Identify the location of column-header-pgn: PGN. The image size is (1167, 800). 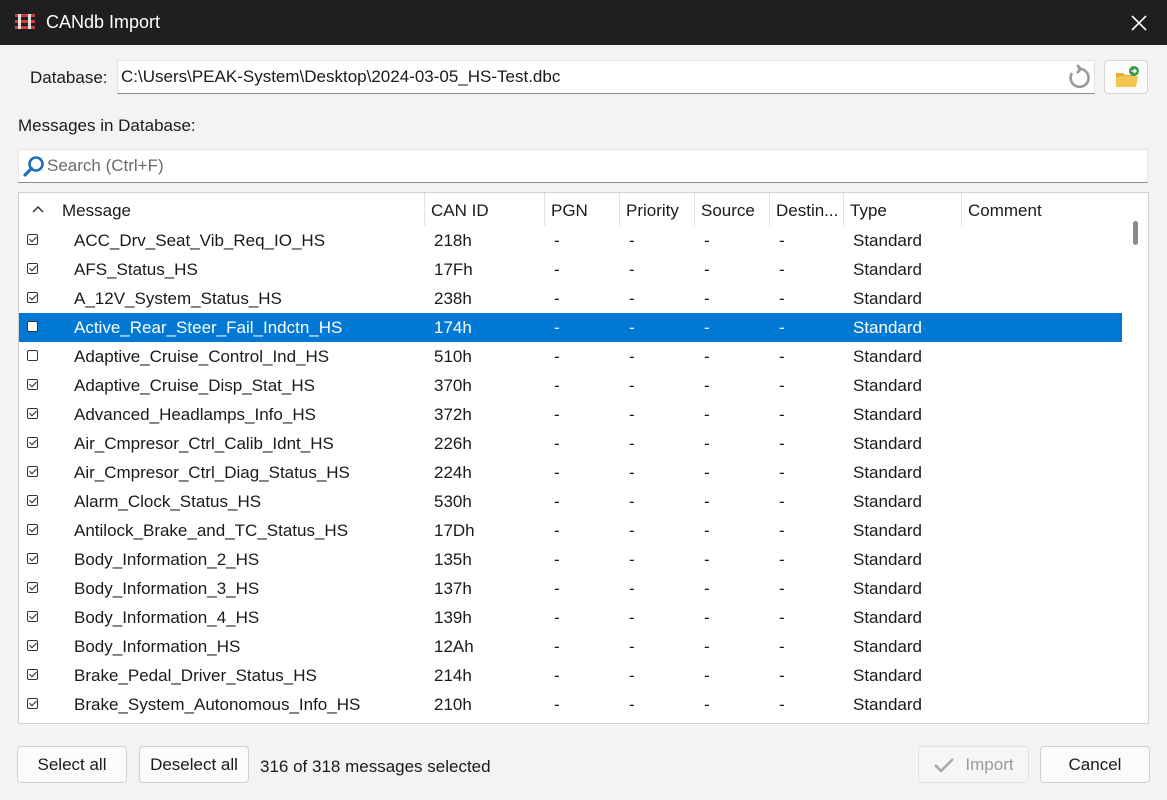
(582, 209).